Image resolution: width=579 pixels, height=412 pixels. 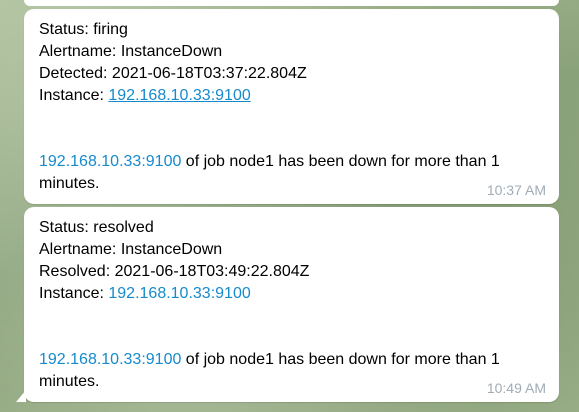 I want to click on message-timestamp: 10:37 AM, so click(x=516, y=190).